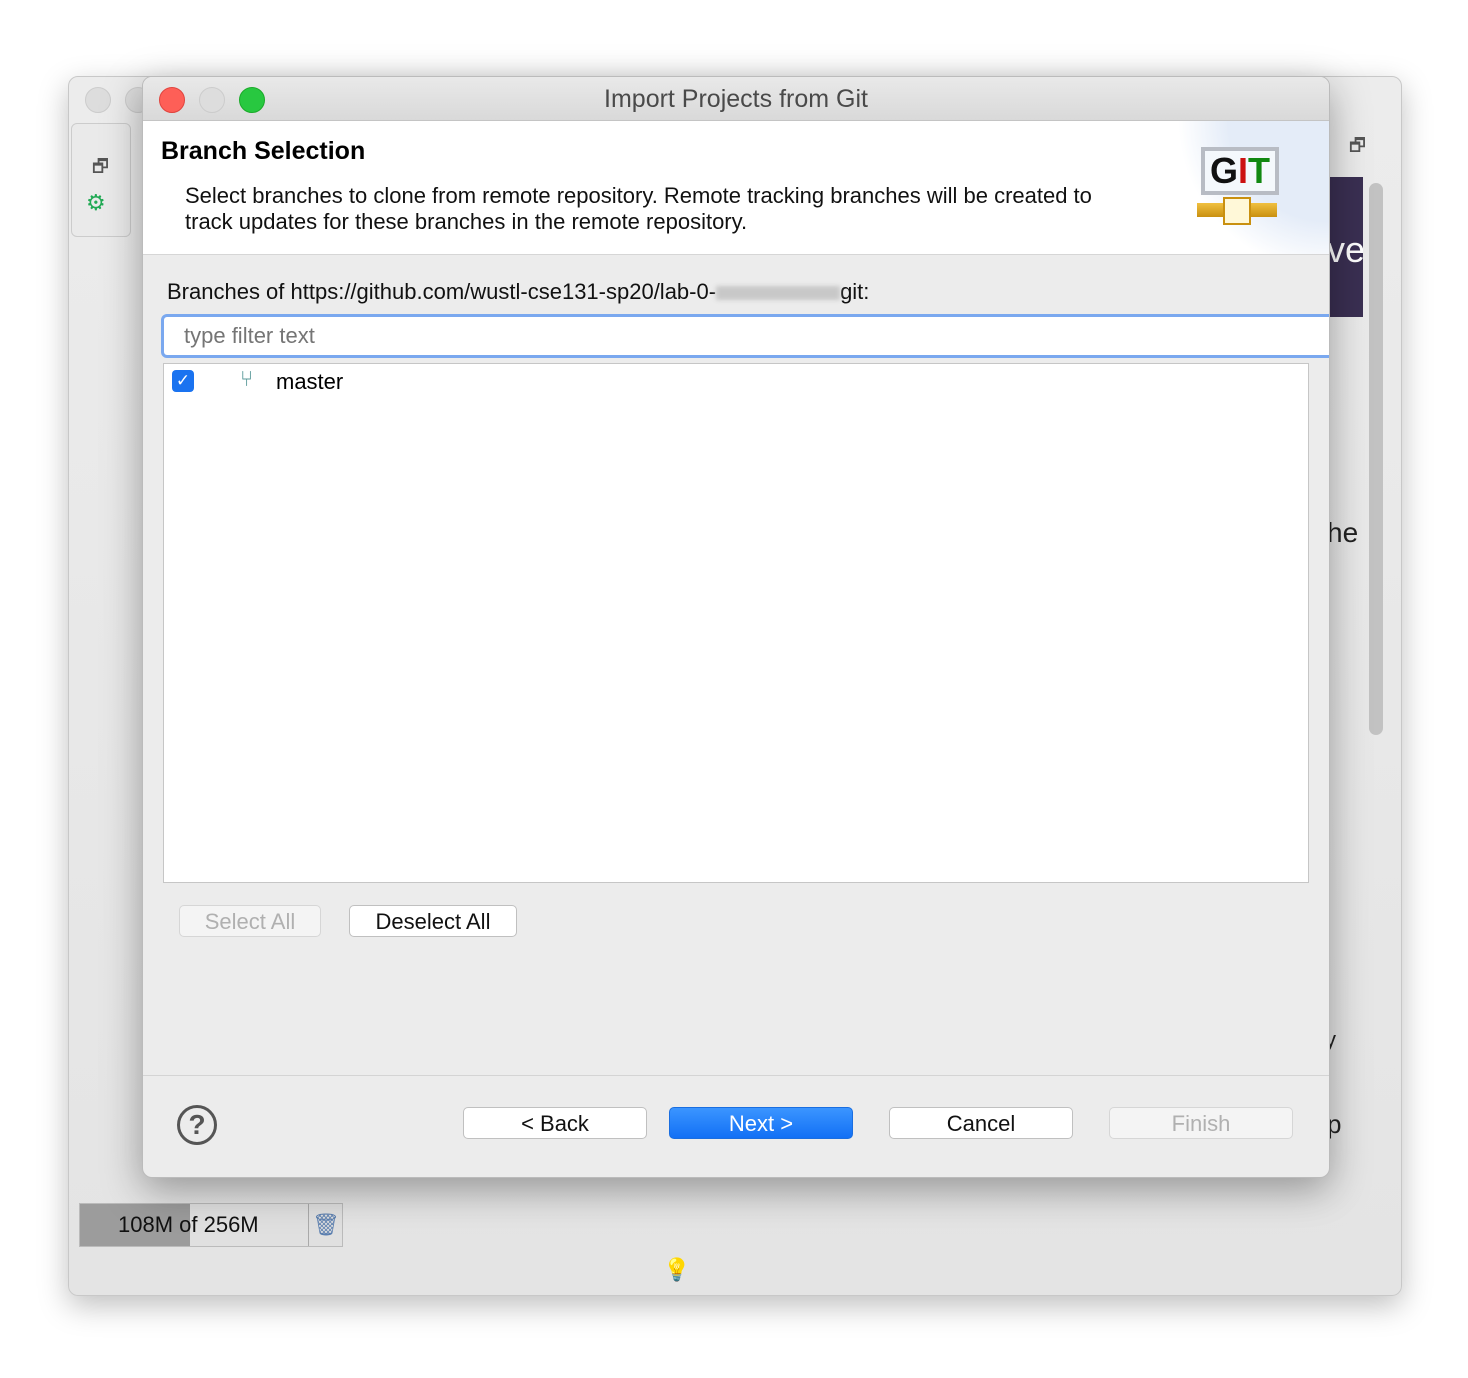  What do you see at coordinates (855, 291) in the screenshot?
I see `branches-label-suffix: git:` at bounding box center [855, 291].